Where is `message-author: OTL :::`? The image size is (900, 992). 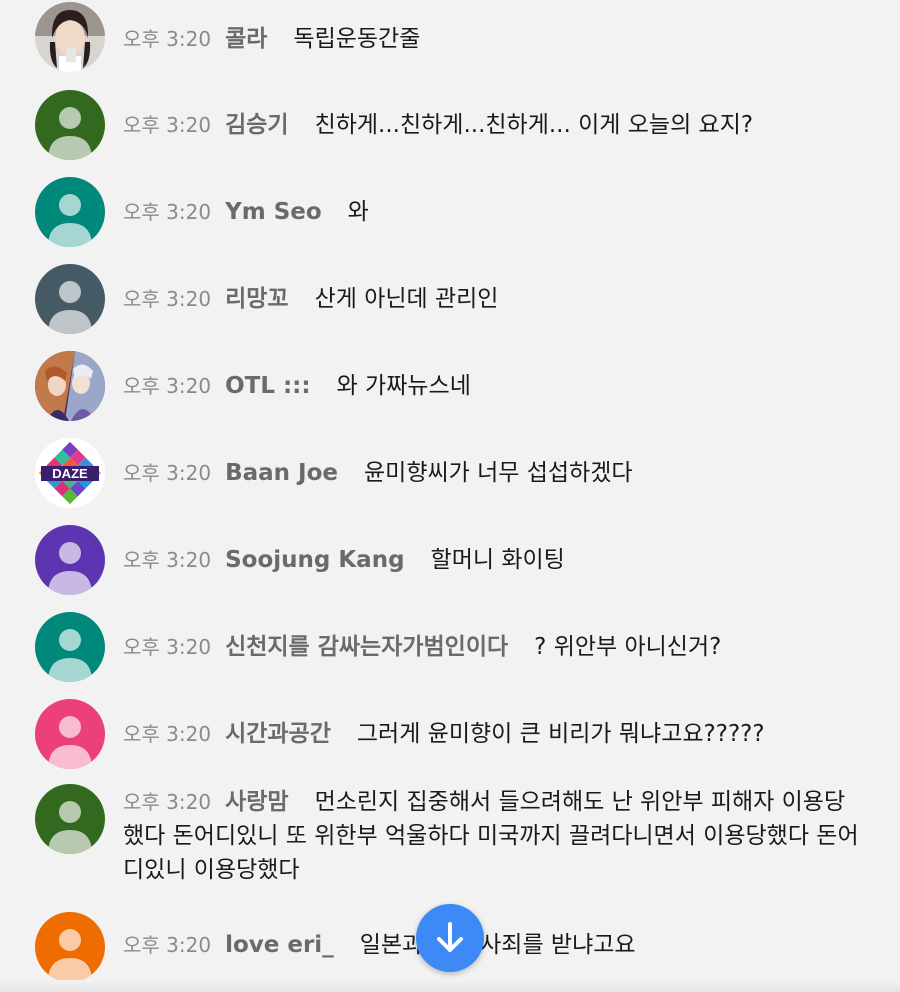 message-author: OTL ::: is located at coordinates (268, 386).